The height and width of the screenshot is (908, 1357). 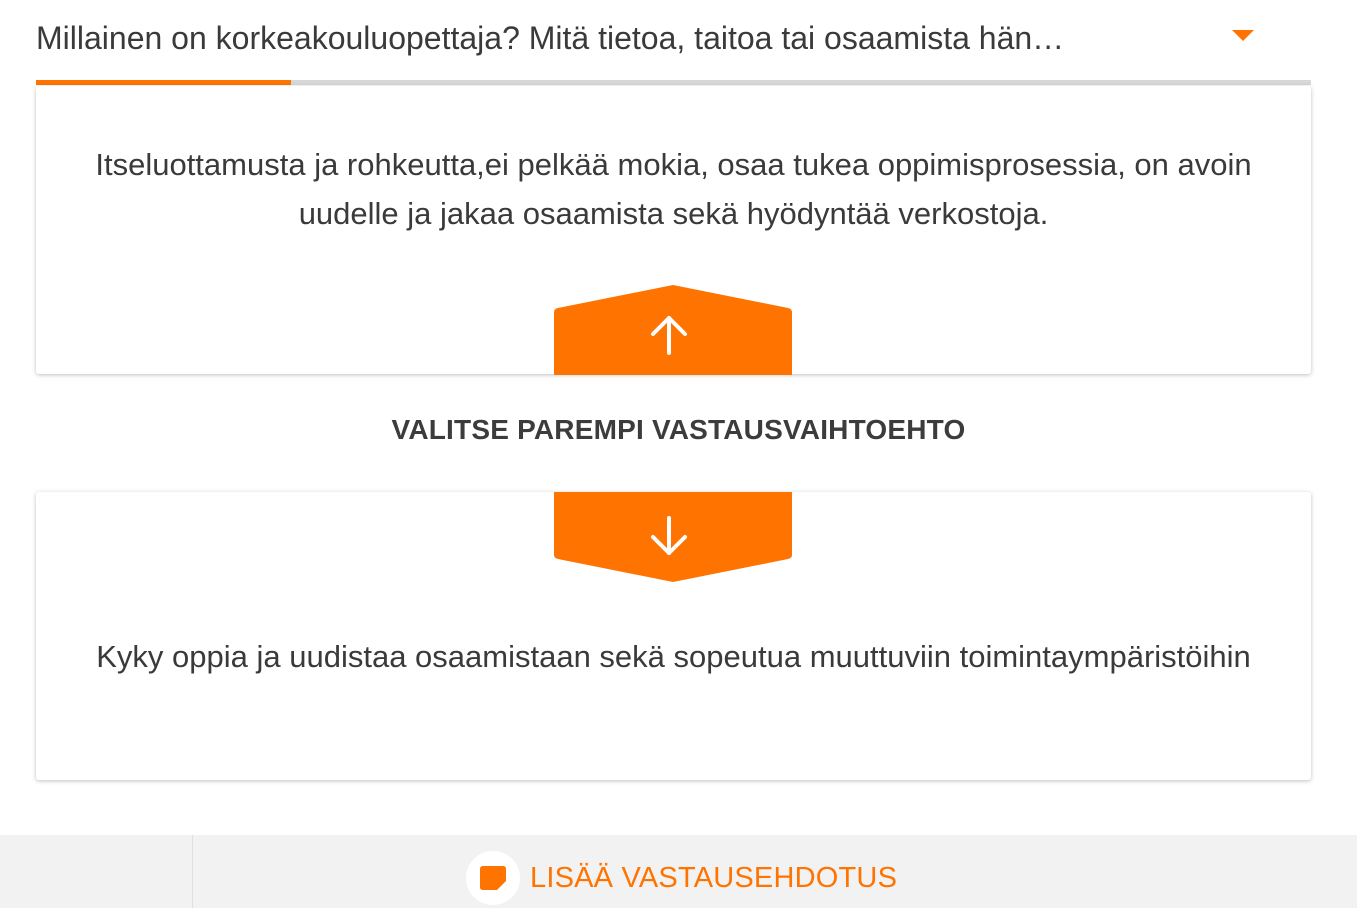 I want to click on progress-bar, so click(x=673, y=82).